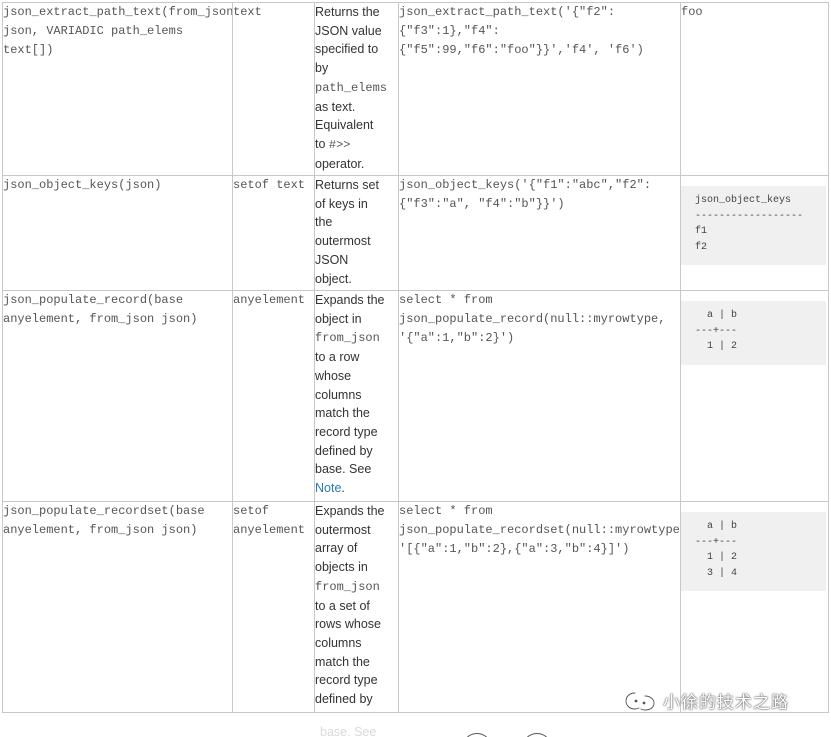 The width and height of the screenshot is (831, 737). I want to click on description-text: rows whose, so click(348, 624).